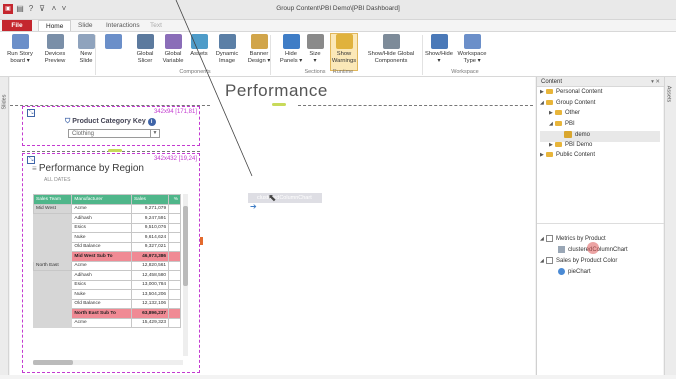  What do you see at coordinates (150, 199) in the screenshot?
I see `column-header: Sales` at bounding box center [150, 199].